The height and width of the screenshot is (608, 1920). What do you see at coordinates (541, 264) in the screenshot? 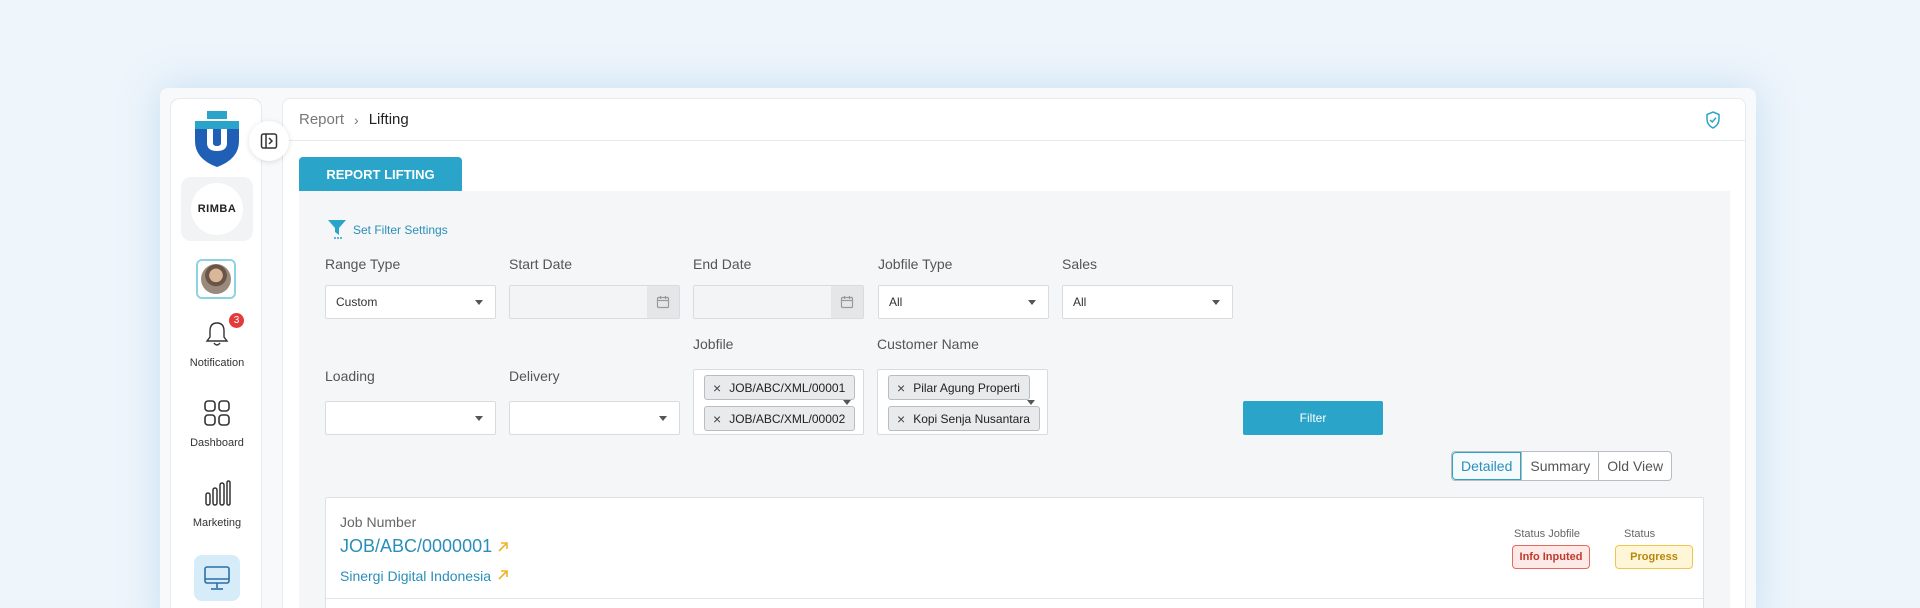
I see `start-date-label: Start Date` at bounding box center [541, 264].